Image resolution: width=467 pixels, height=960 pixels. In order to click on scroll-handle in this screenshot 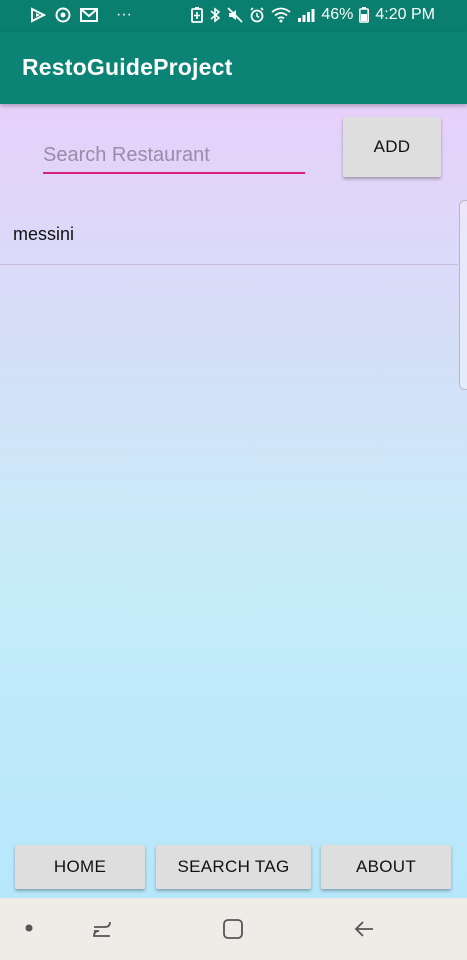, I will do `click(463, 295)`.